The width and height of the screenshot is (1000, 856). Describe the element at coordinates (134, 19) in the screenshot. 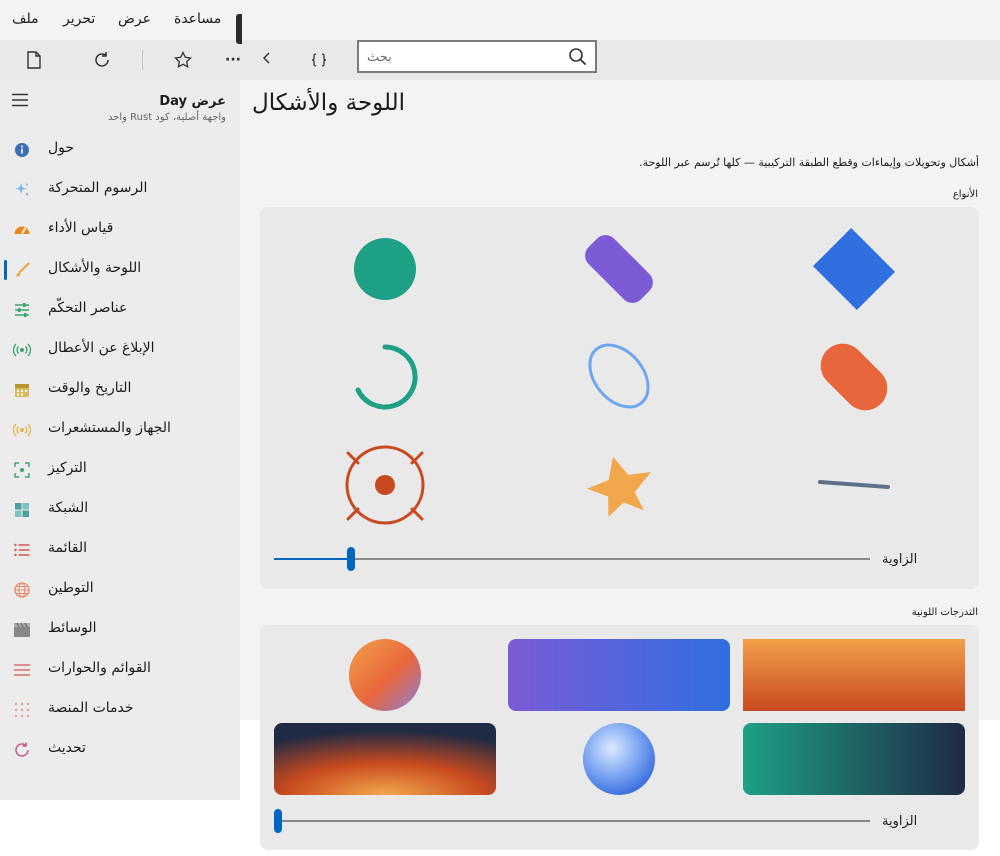

I see `menu-view: عرض` at that location.